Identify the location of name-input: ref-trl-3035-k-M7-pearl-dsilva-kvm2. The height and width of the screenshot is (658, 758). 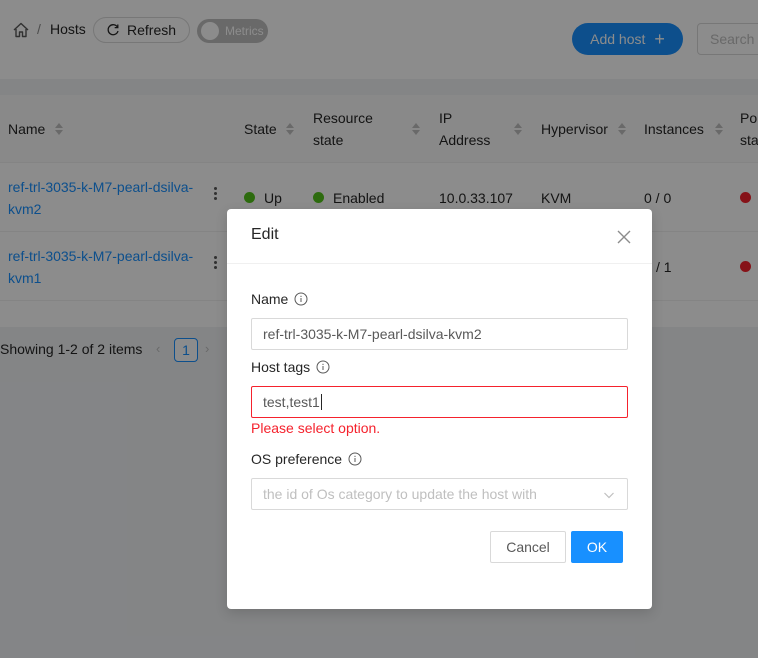
(439, 334).